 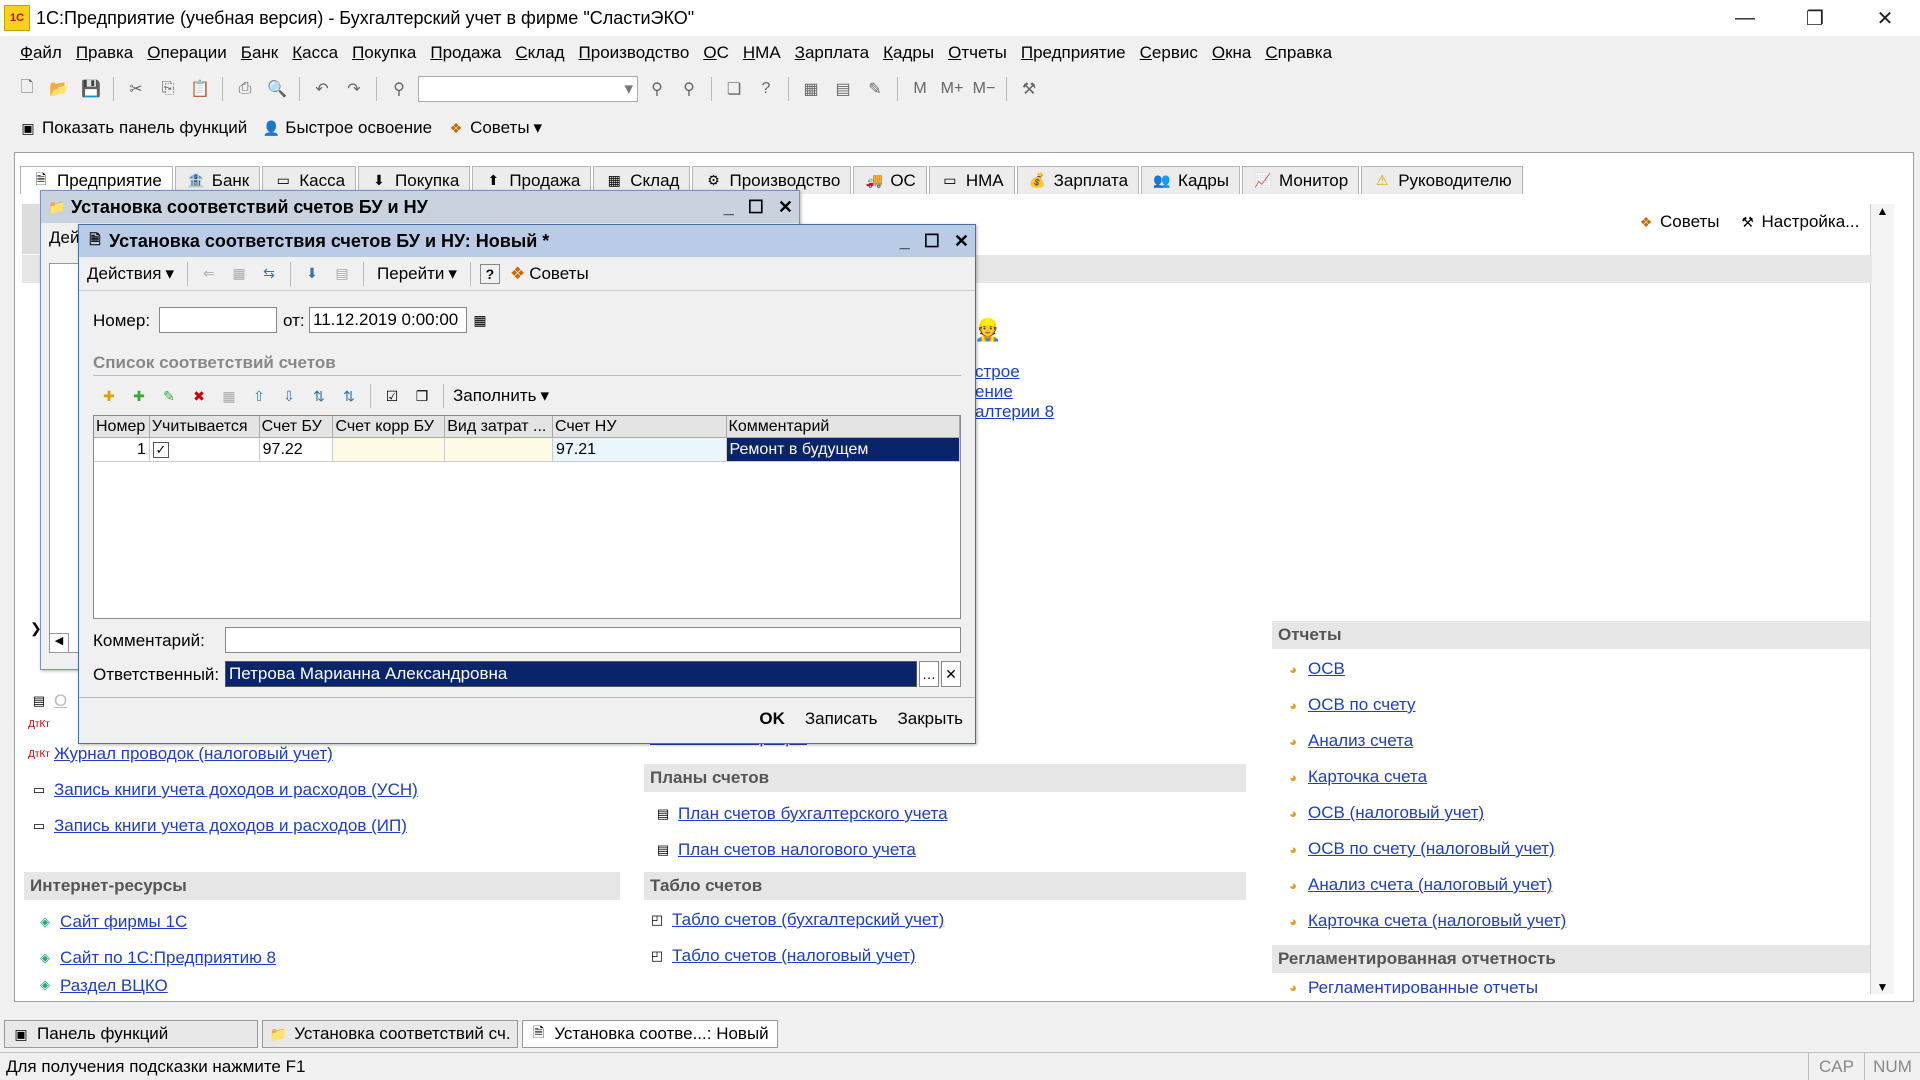 What do you see at coordinates (139, 396) in the screenshot?
I see `add-copy-icon: ✚` at bounding box center [139, 396].